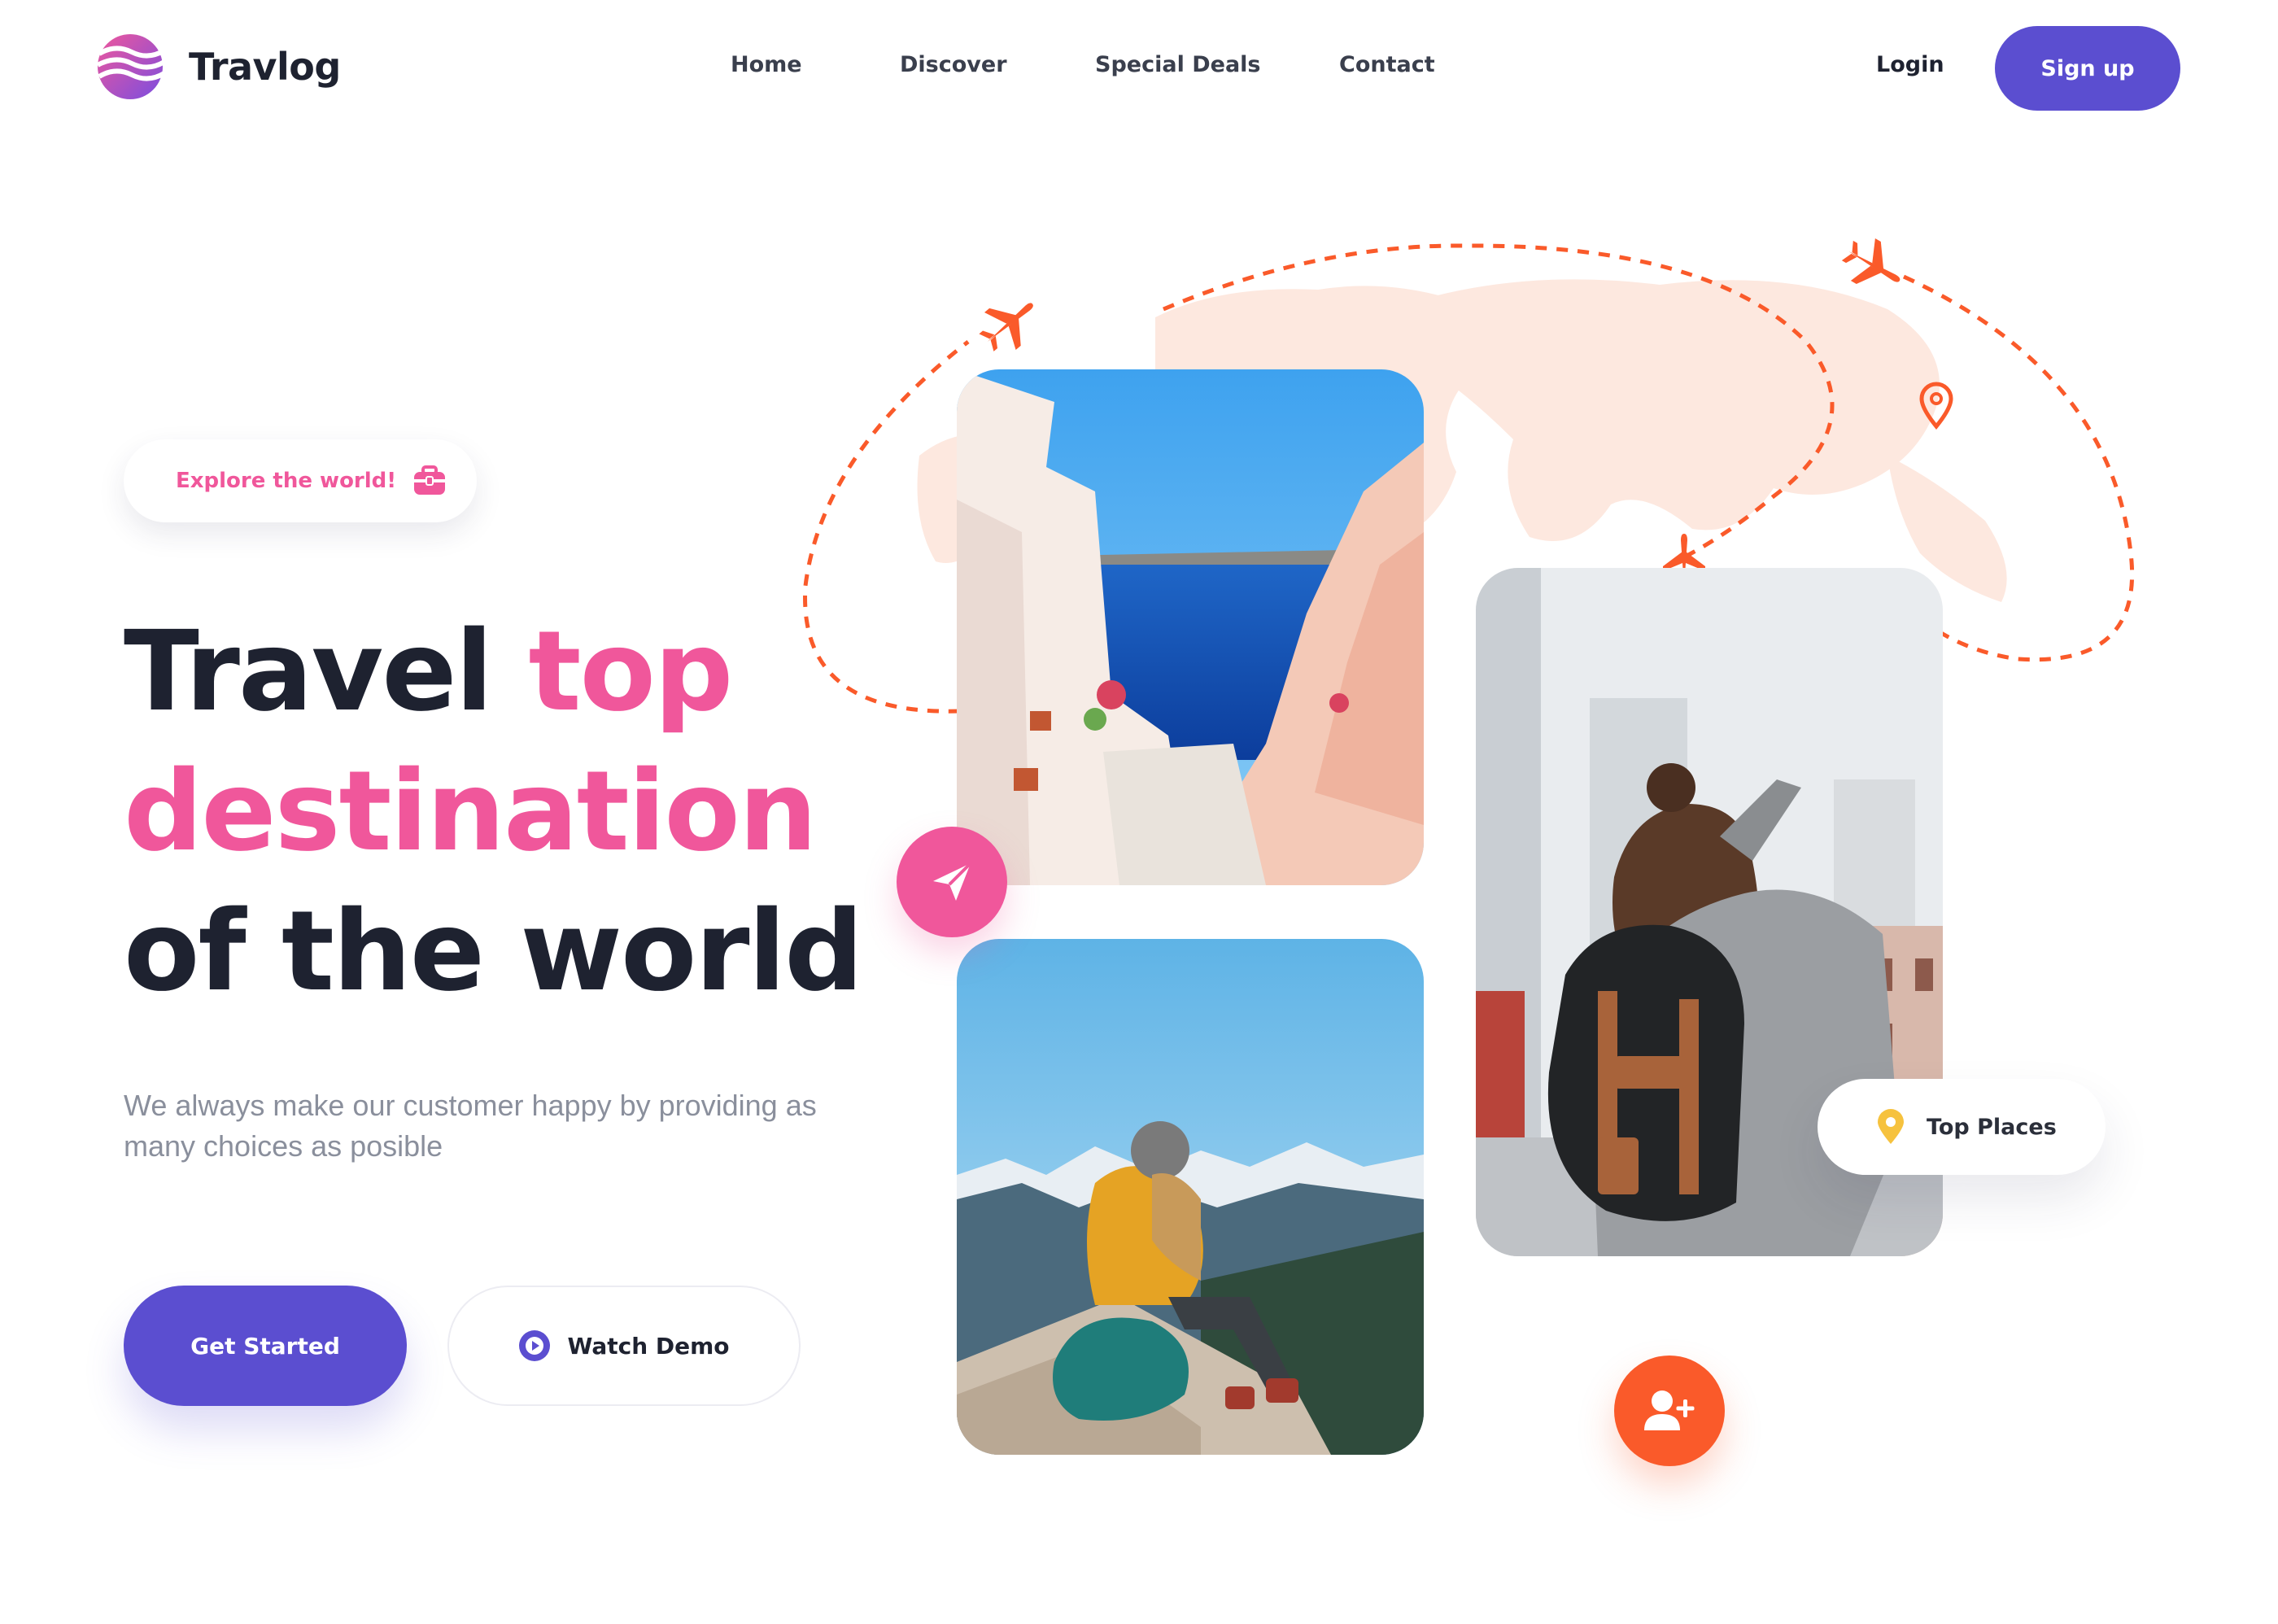 The height and width of the screenshot is (1624, 2278). I want to click on briefcase-icon, so click(430, 480).